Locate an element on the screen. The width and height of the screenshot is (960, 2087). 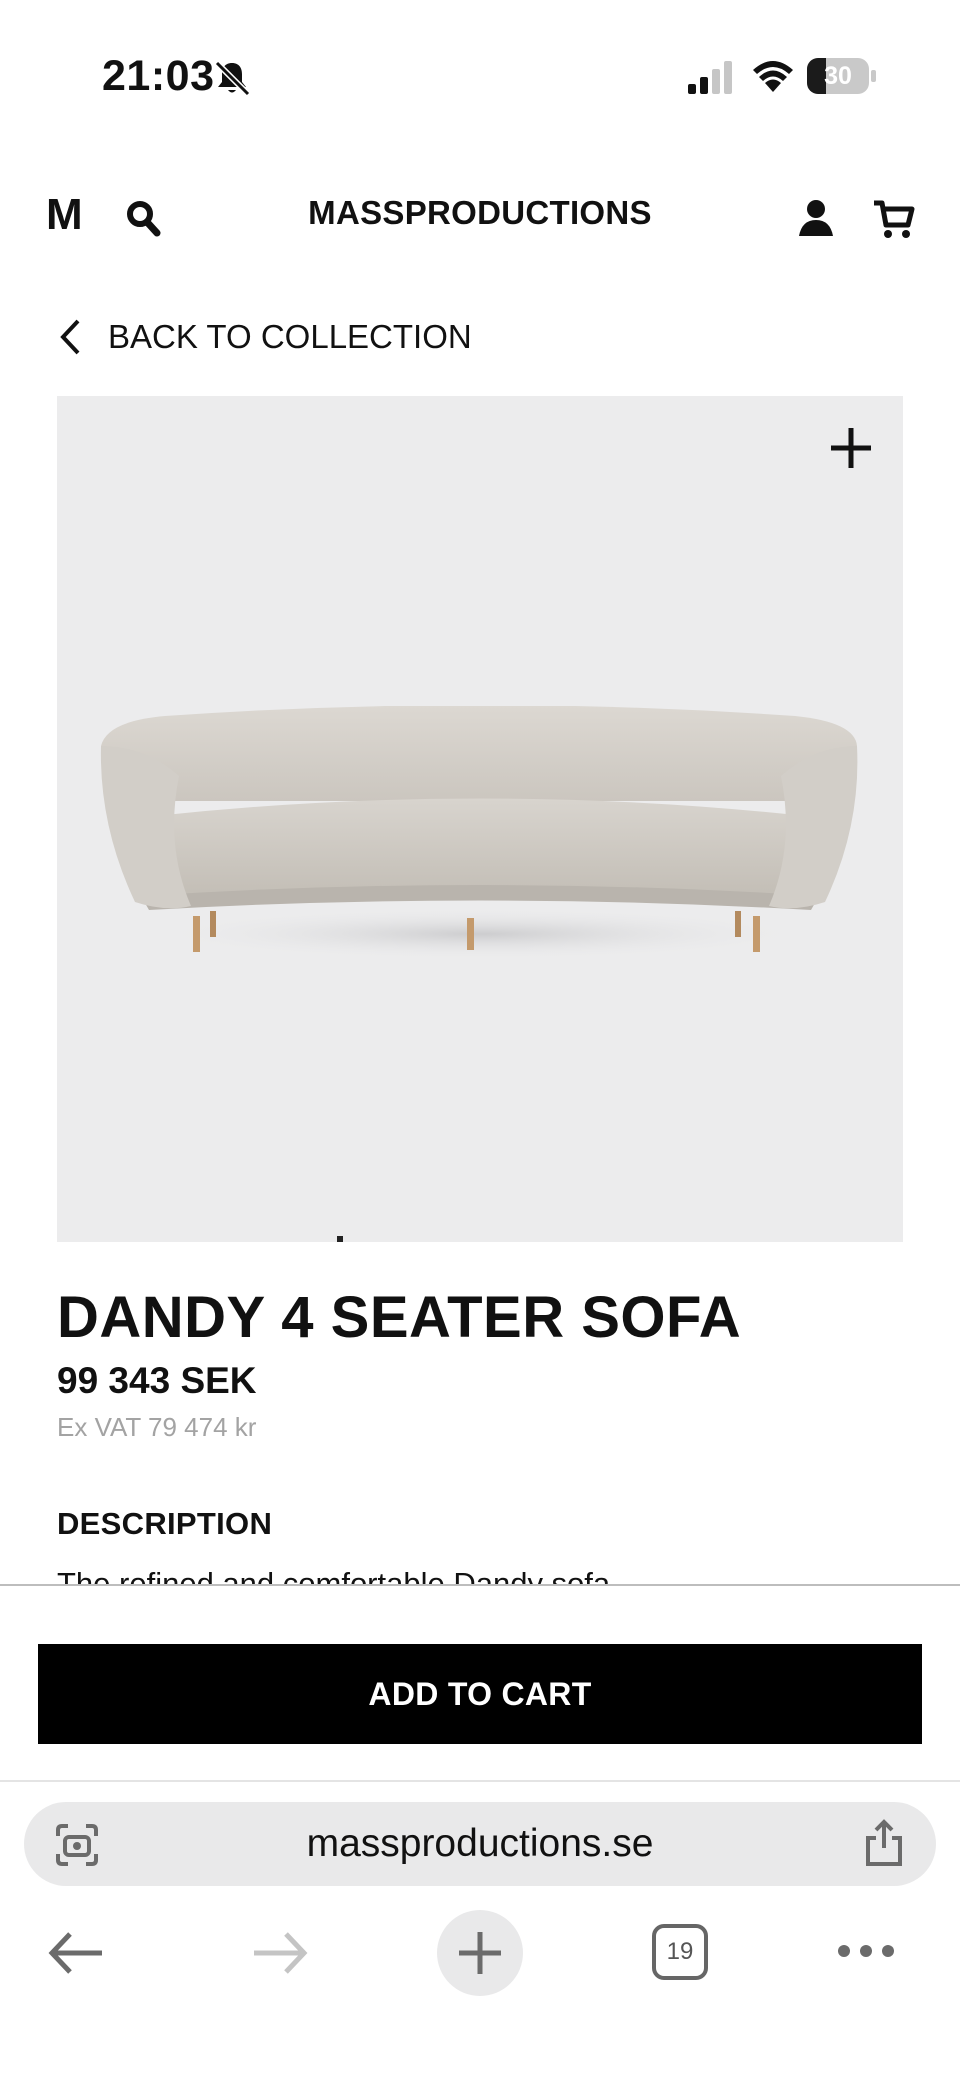
back-link-label: BACK TO COLLECTION is located at coordinates (290, 336).